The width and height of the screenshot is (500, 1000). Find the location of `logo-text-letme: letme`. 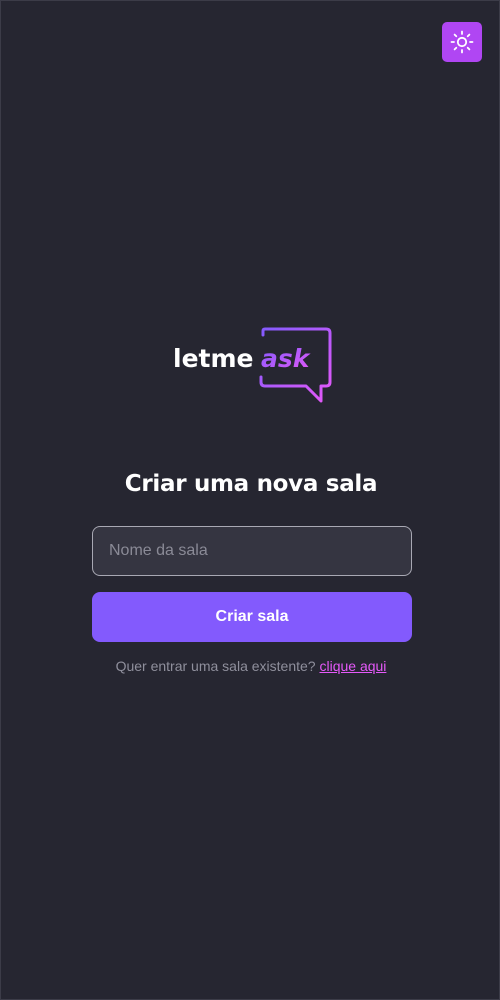

logo-text-letme: letme is located at coordinates (213, 358).